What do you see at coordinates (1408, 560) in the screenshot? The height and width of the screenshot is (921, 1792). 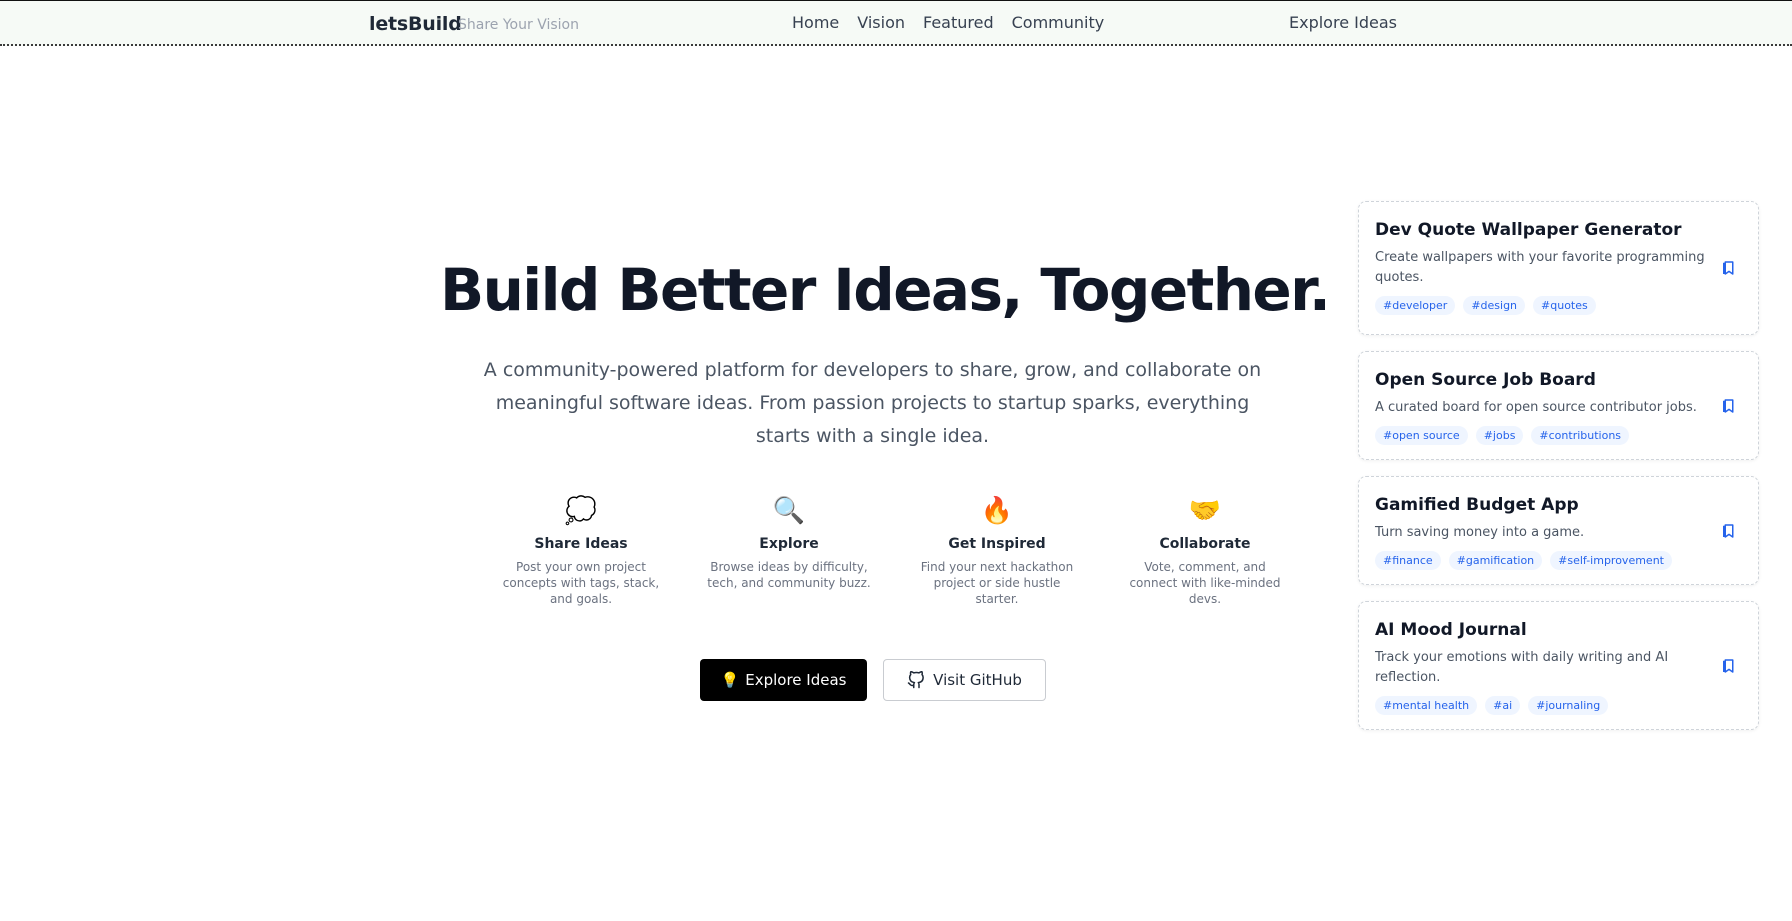 I see `tag-chip: #finance` at bounding box center [1408, 560].